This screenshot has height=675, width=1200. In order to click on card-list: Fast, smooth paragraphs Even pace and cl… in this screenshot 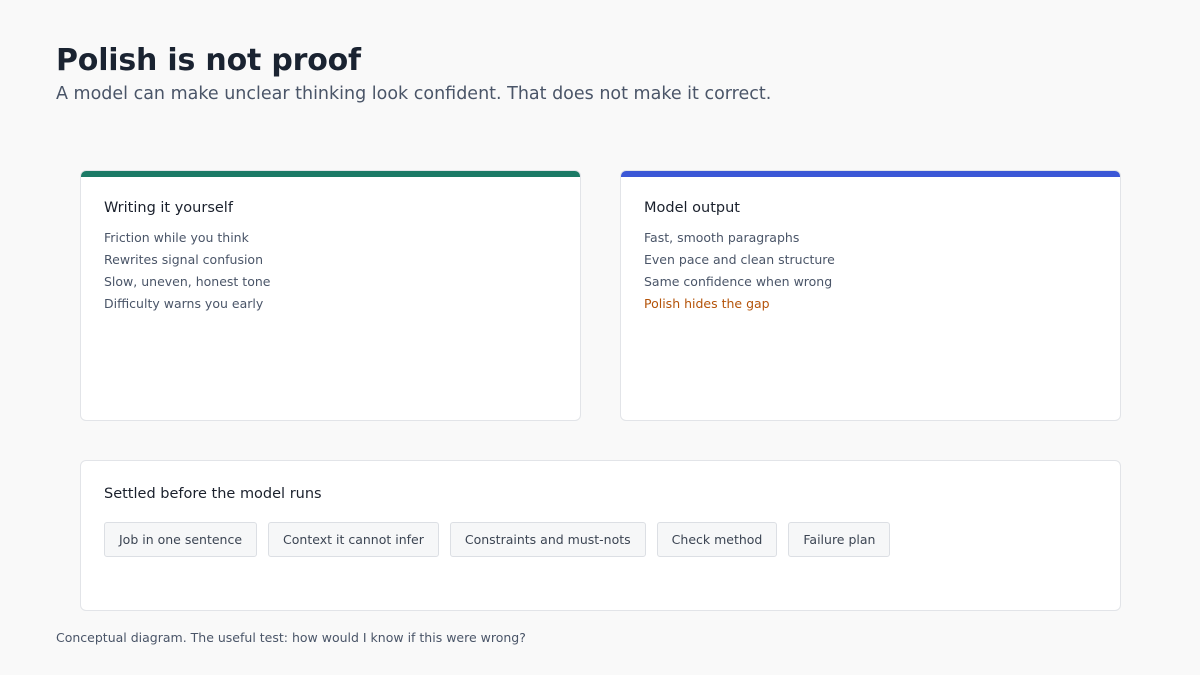, I will do `click(739, 271)`.